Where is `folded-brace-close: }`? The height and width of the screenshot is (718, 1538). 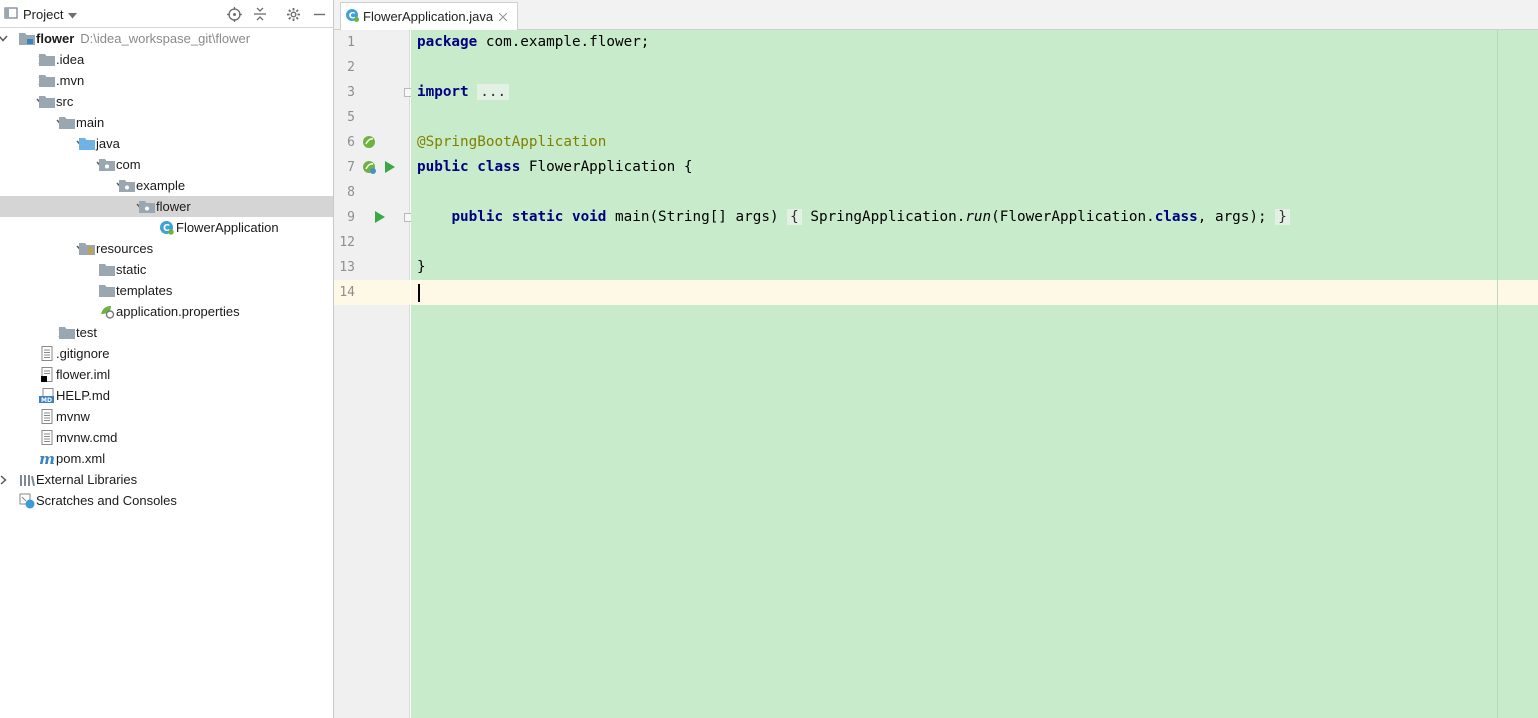
folded-brace-close: } is located at coordinates (1282, 217).